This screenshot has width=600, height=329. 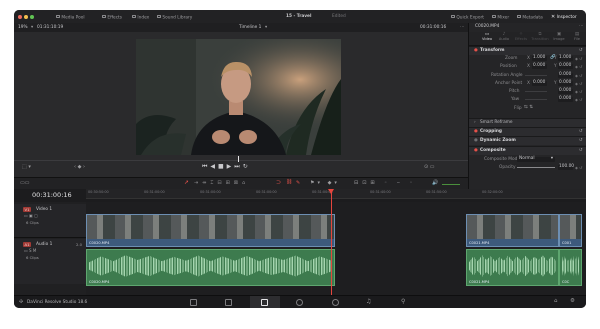 What do you see at coordinates (298, 183) in the screenshot?
I see `position-lock-icon: ✎` at bounding box center [298, 183].